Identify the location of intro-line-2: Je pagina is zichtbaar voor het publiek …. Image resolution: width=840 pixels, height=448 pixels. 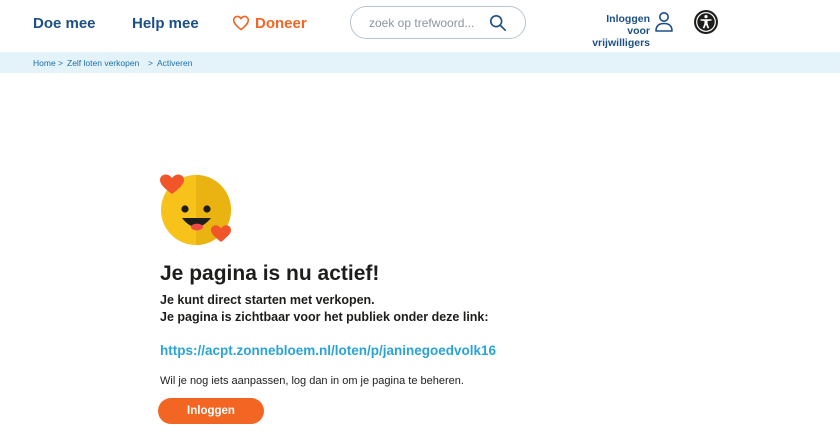
(324, 317).